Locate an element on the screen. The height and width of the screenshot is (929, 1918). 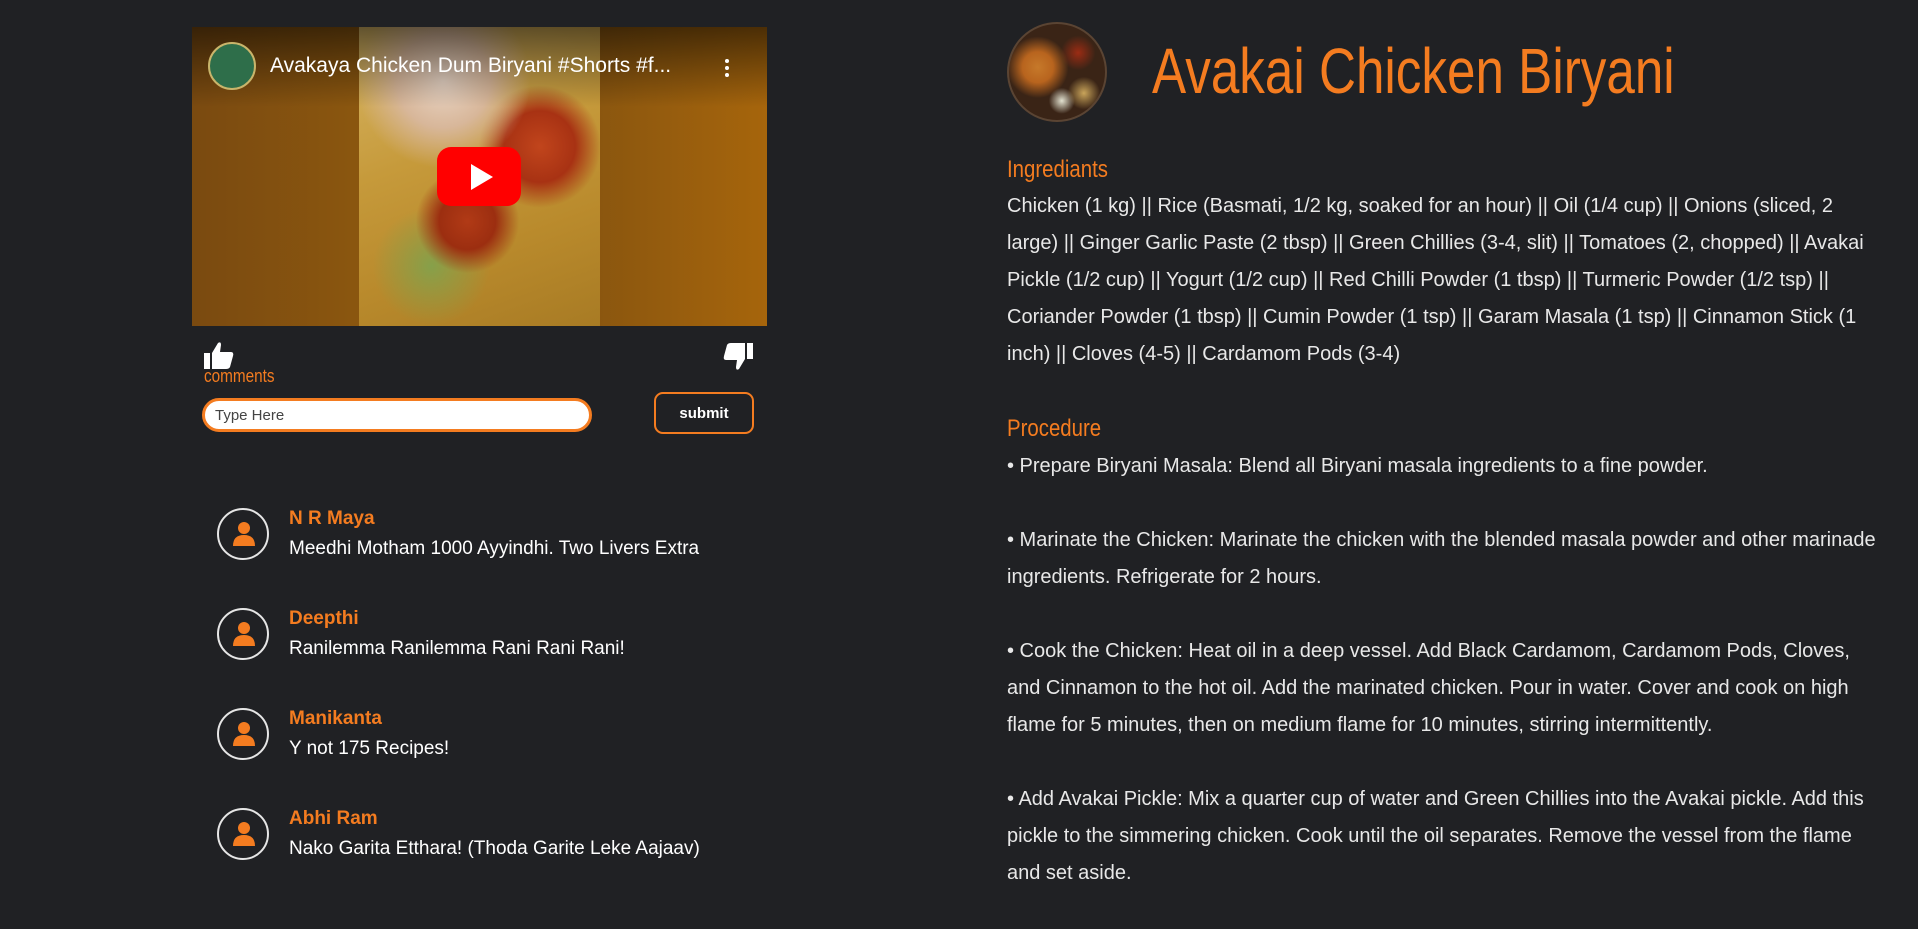
comment-item: Manikanta Y not 175 Recipes! is located at coordinates (497, 738).